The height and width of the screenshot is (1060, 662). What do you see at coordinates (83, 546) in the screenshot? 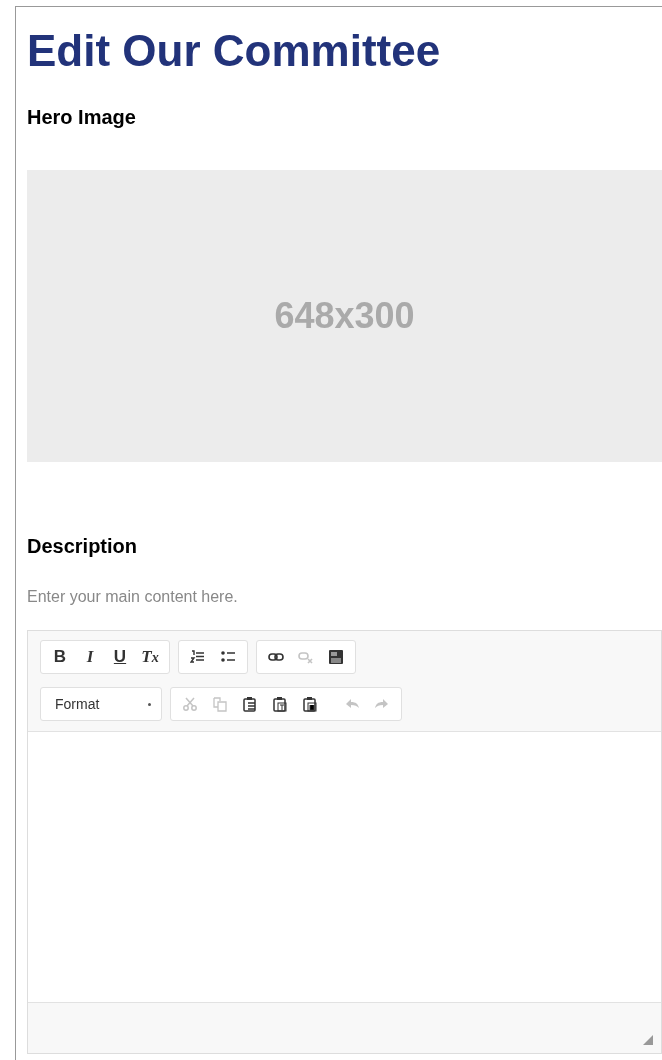
I see `field-label: Description` at bounding box center [83, 546].